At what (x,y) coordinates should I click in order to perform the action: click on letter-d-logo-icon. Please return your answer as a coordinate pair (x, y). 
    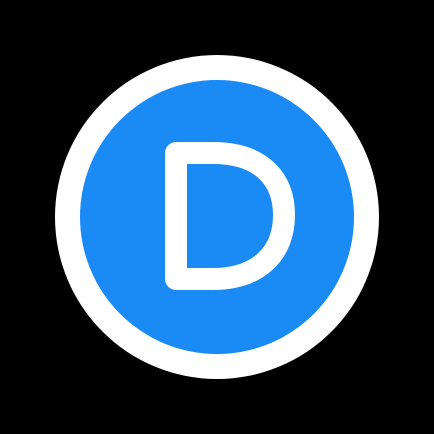
    Looking at the image, I should click on (230, 216).